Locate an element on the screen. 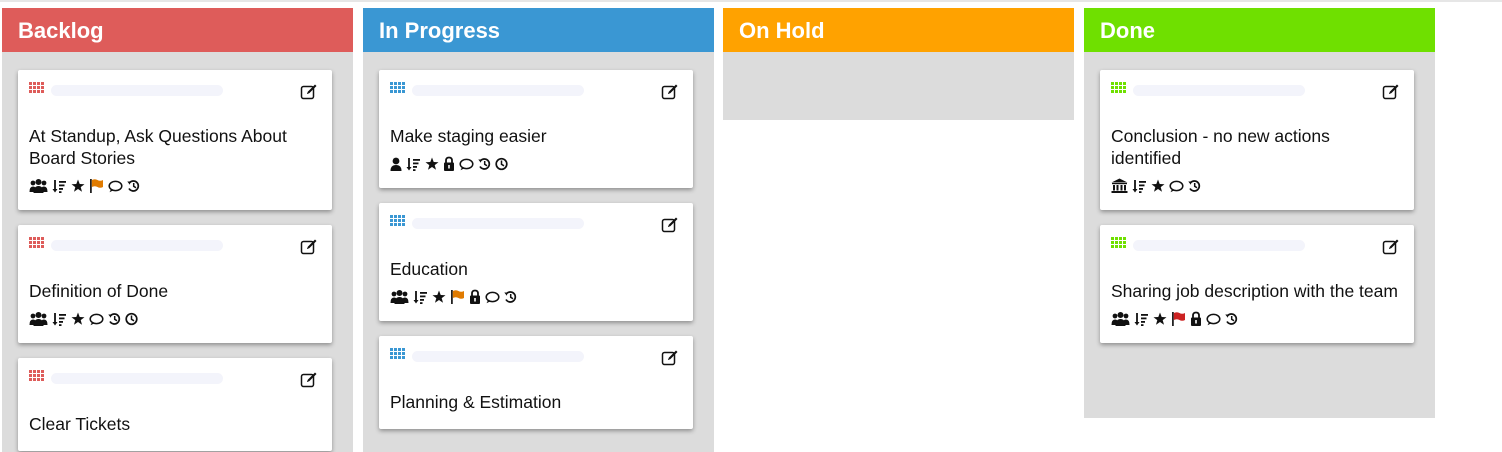  column-on-hold: On Hold is located at coordinates (898, 64).